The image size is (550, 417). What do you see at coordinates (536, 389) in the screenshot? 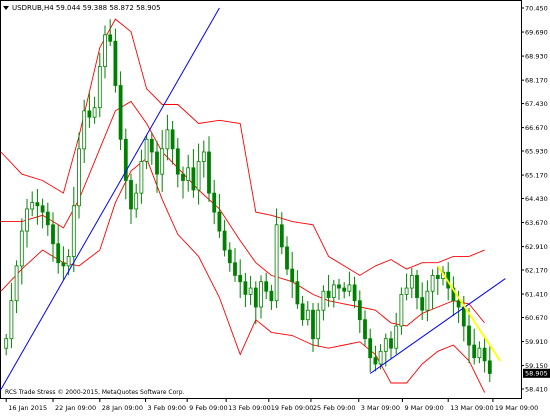
I see `y-tick-label: 58.410` at bounding box center [536, 389].